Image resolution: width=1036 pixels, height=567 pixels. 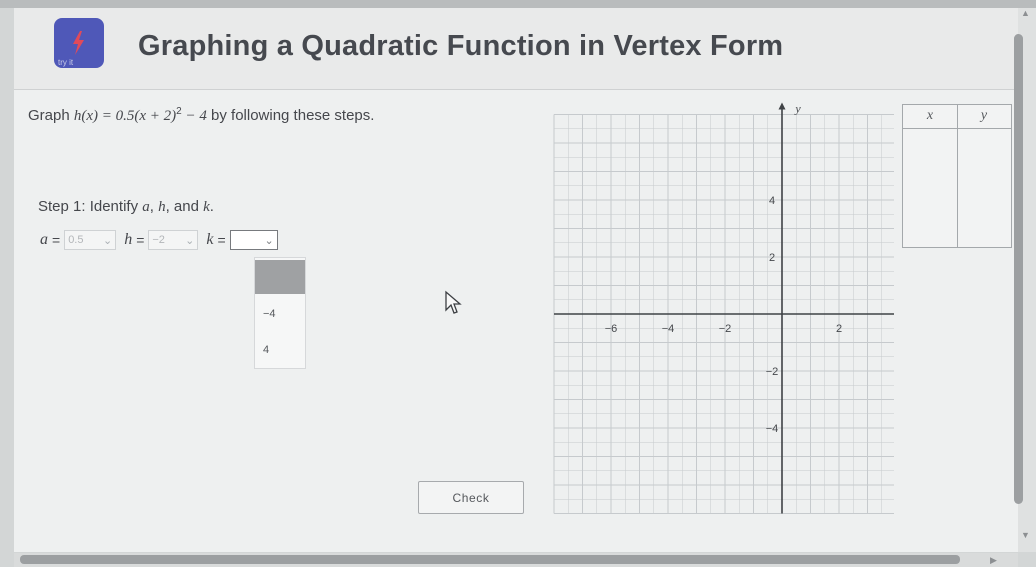 I want to click on check-button: Check, so click(x=471, y=497).